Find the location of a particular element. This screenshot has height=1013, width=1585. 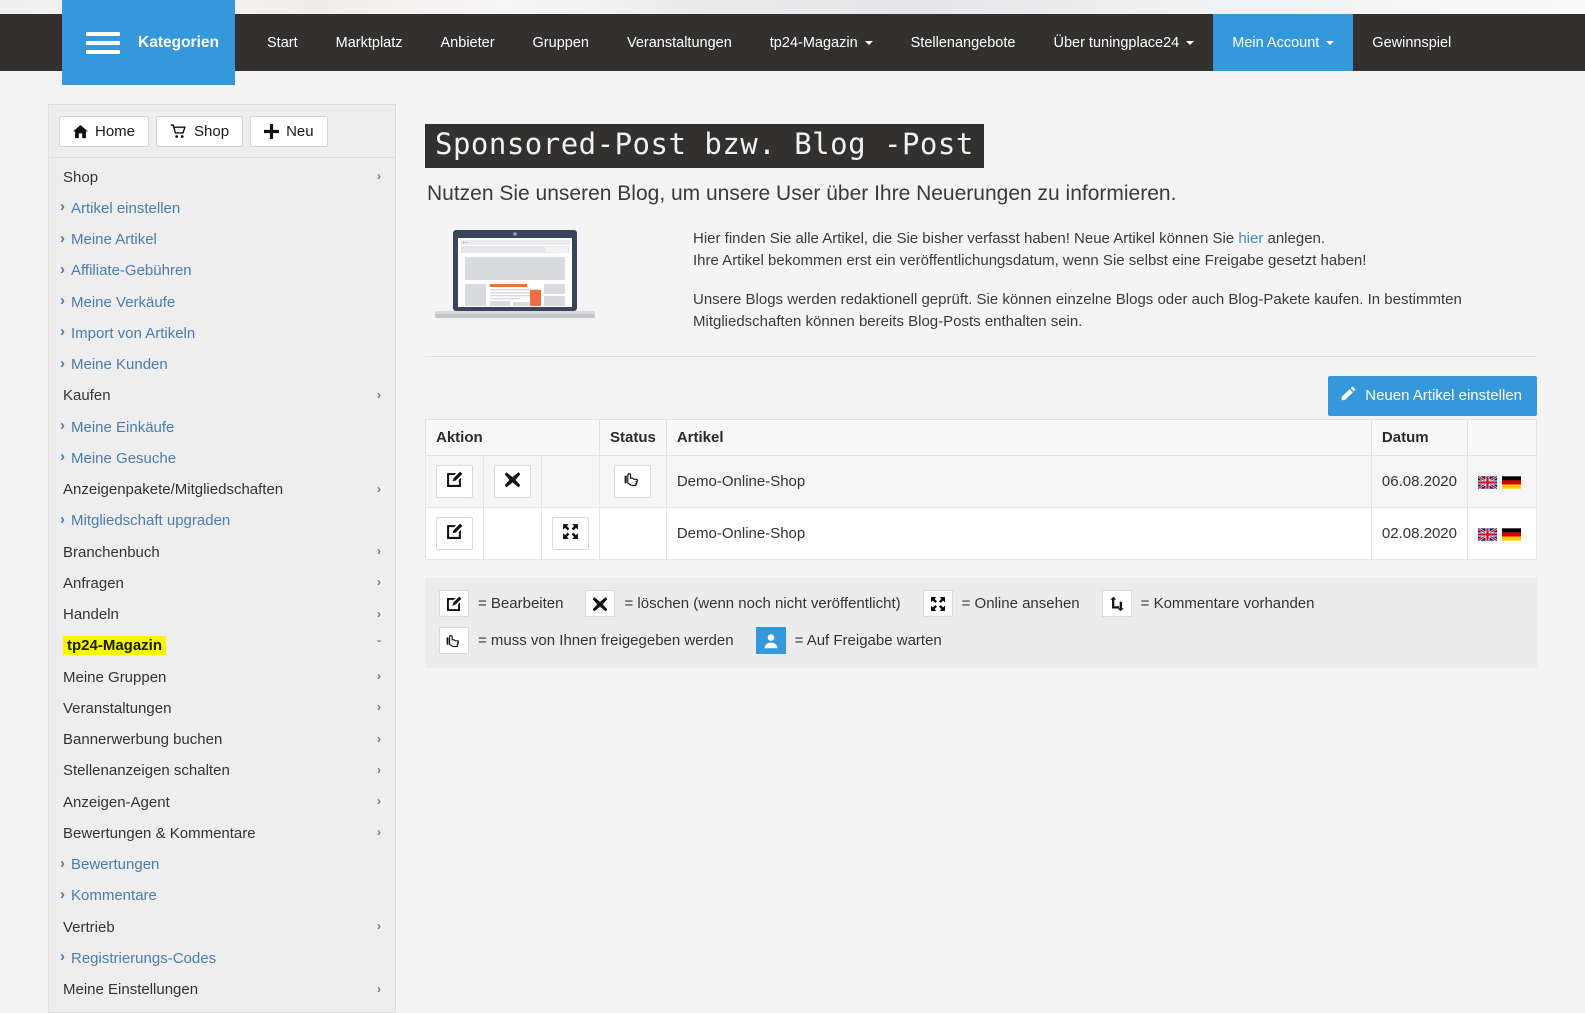

sidebar-item-shop: Shop › is located at coordinates (222, 177).